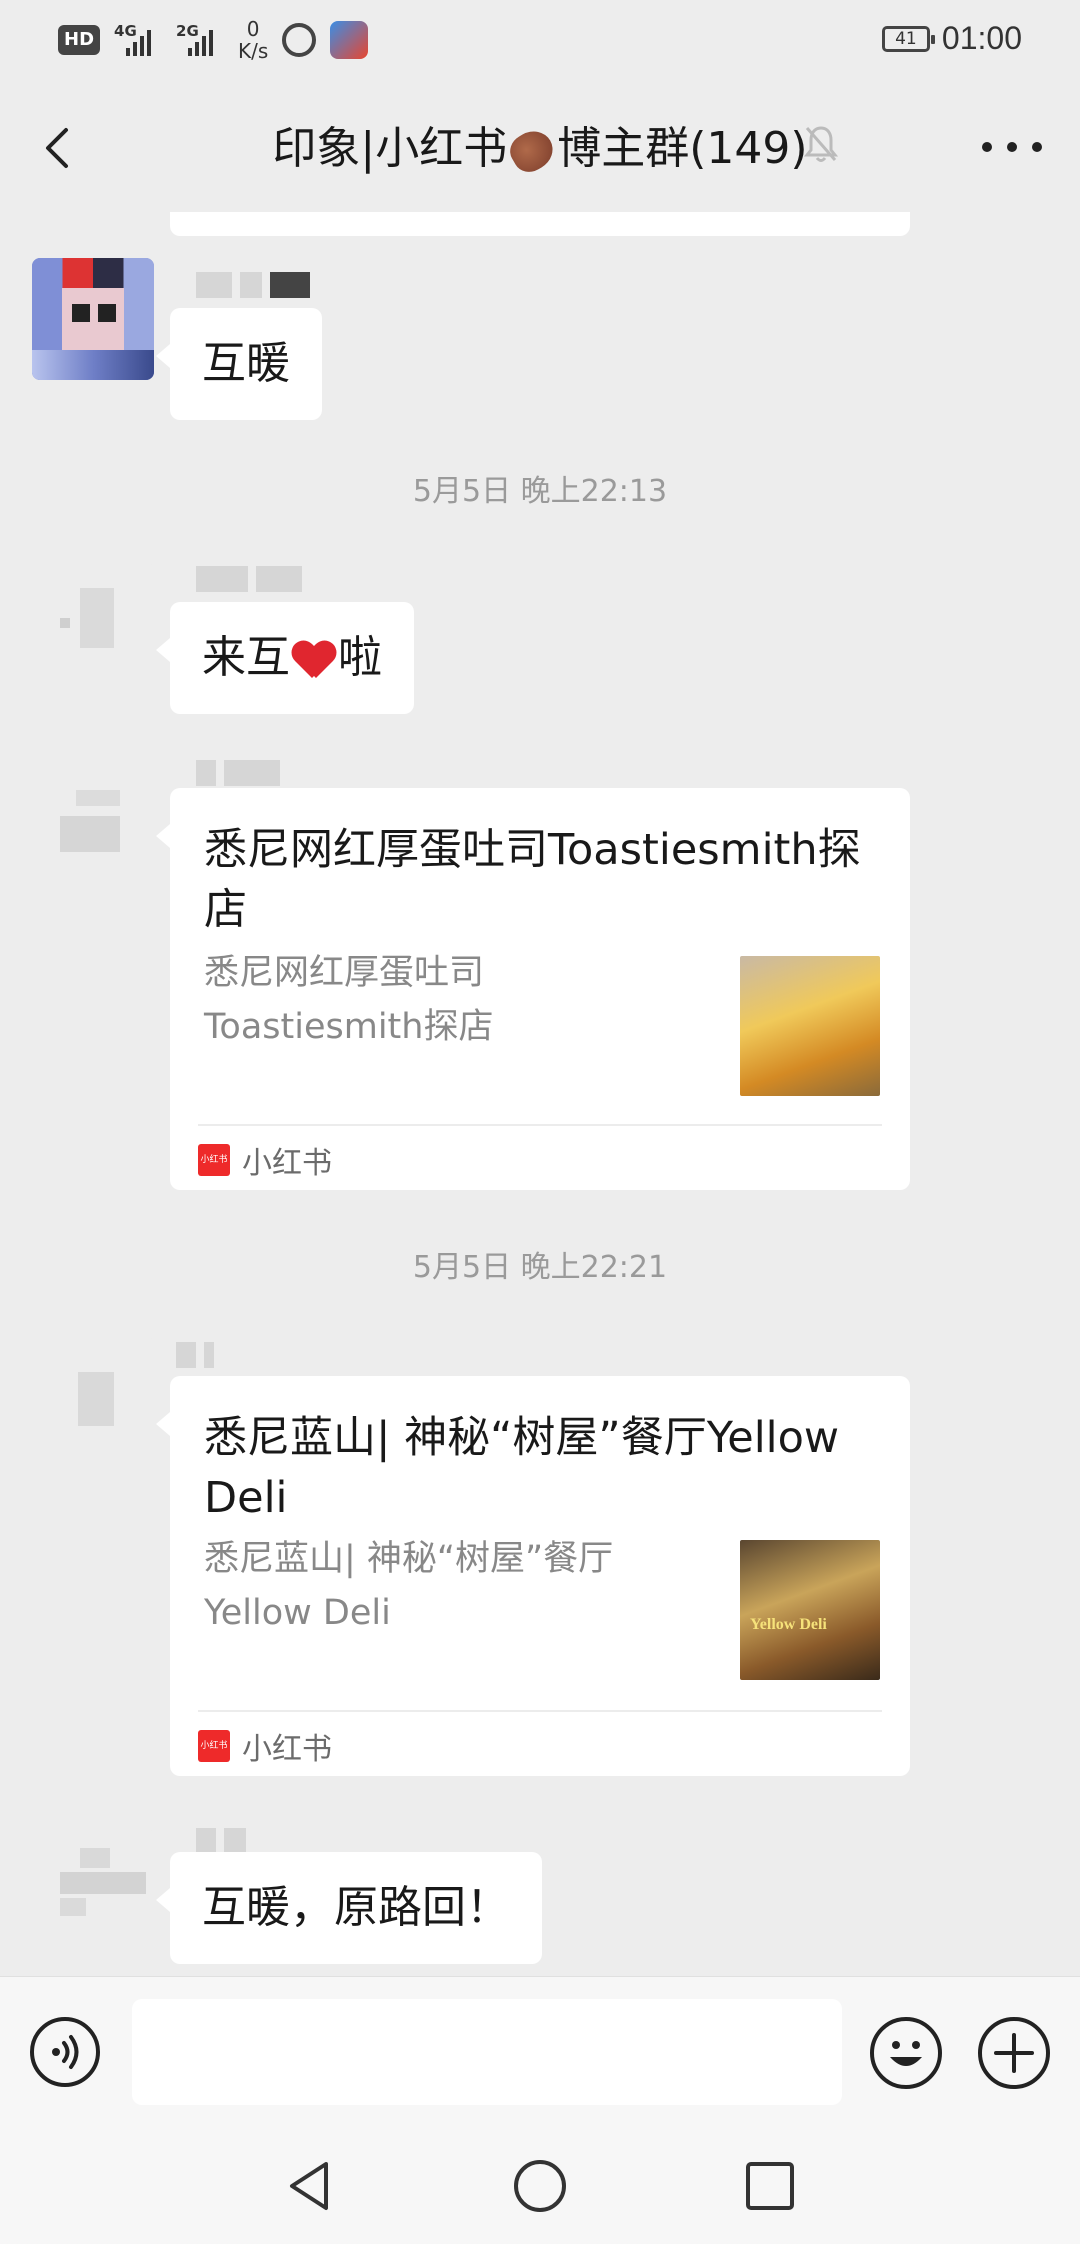 The height and width of the screenshot is (2244, 1080). Describe the element at coordinates (908, 38) in the screenshot. I see `battery-icon: 41` at that location.